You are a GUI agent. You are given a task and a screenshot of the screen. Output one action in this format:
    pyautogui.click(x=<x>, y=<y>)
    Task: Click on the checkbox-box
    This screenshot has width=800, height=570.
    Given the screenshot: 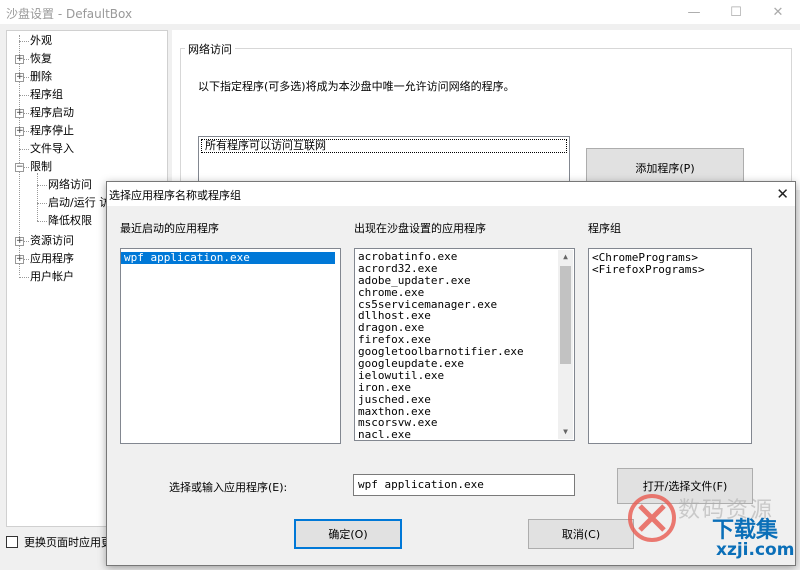 What is the action you would take?
    pyautogui.click(x=12, y=542)
    